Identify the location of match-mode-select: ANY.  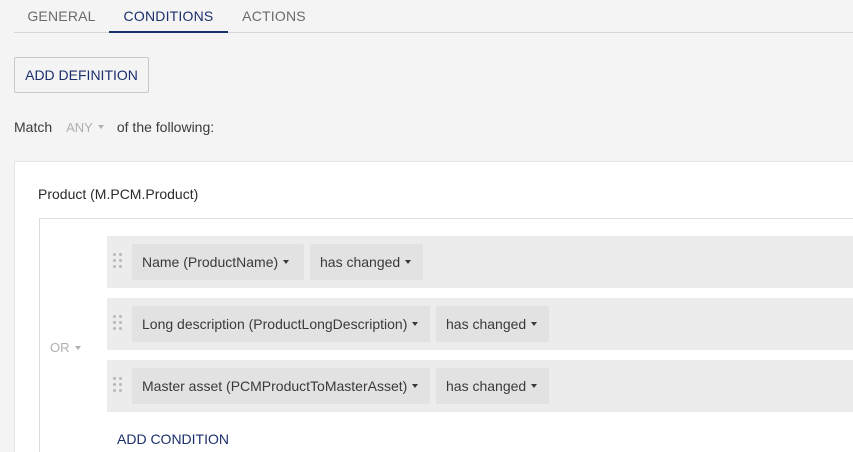
(85, 127).